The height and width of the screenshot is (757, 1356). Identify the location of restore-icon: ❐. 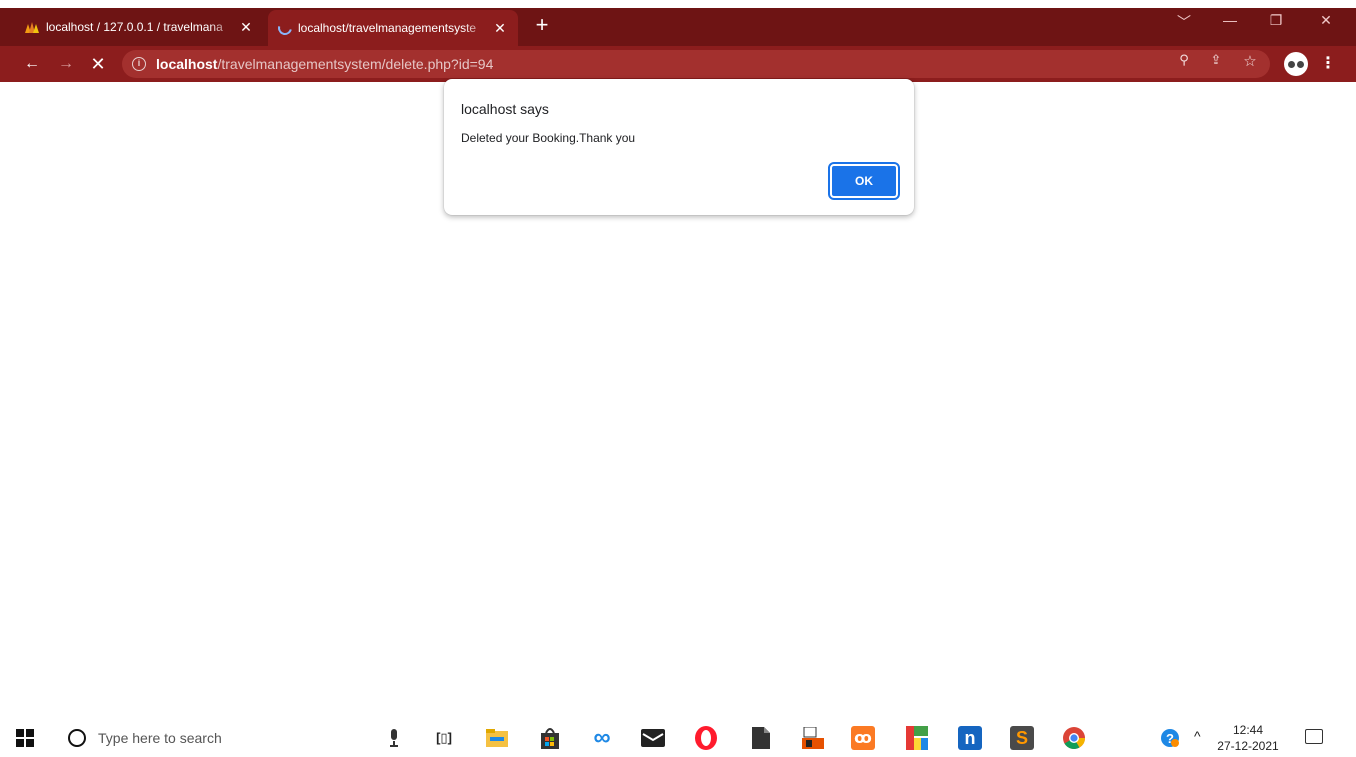
(1276, 20).